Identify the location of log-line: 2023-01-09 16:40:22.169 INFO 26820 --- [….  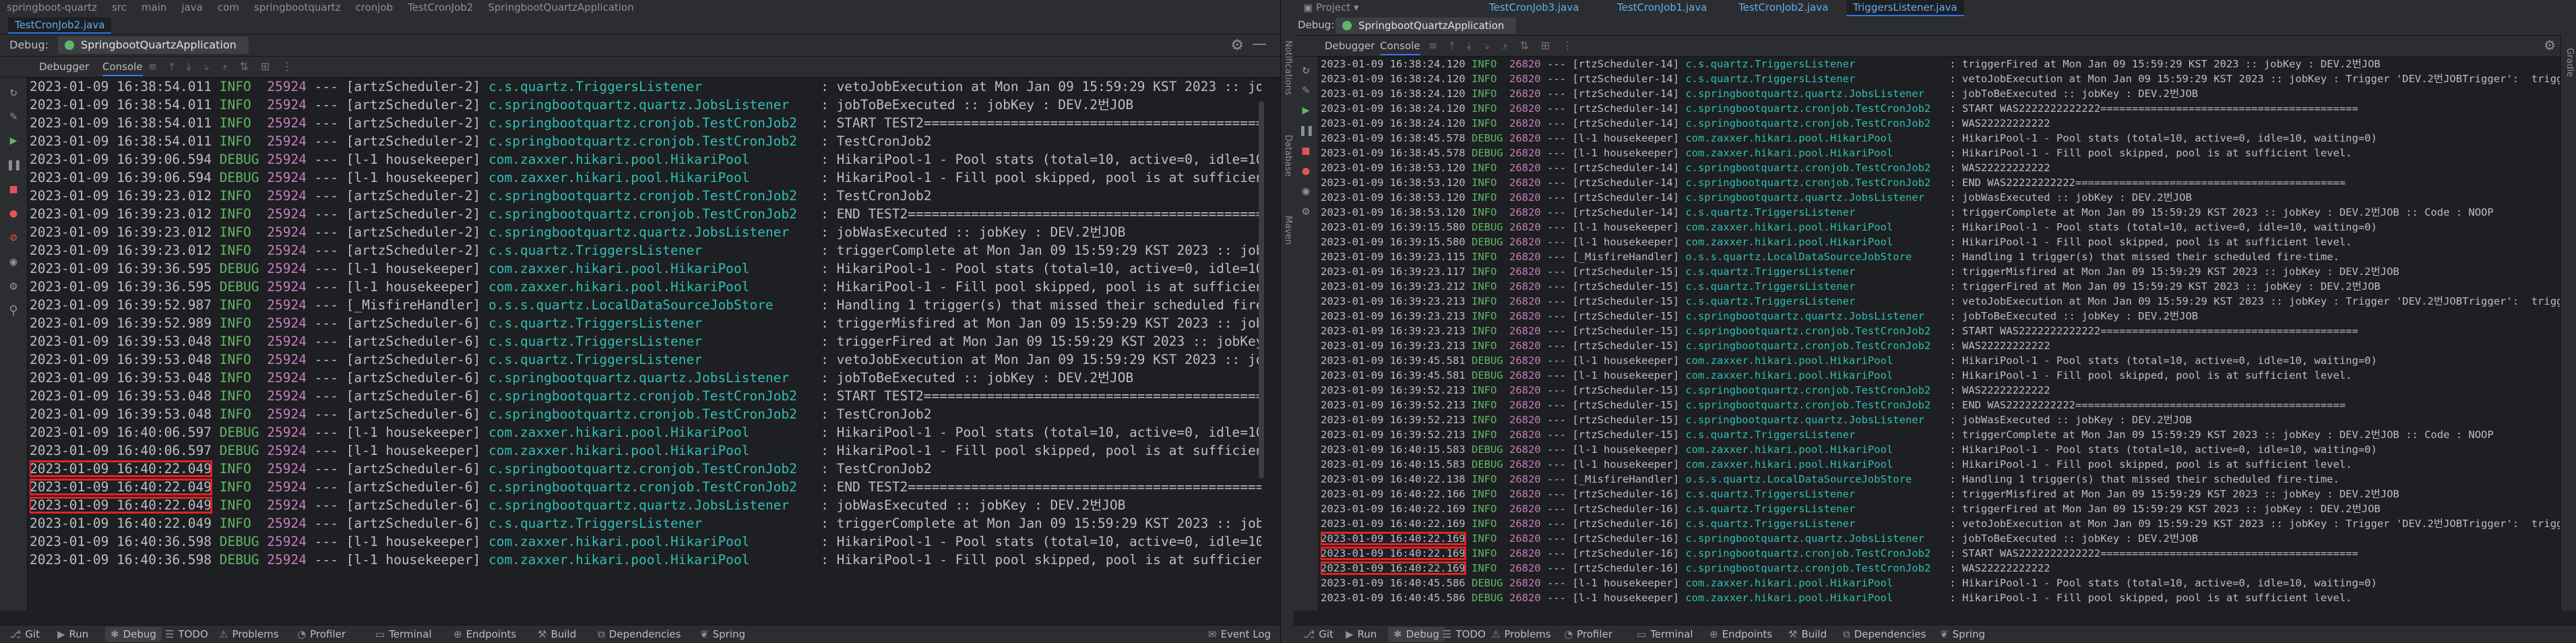
(1839, 553).